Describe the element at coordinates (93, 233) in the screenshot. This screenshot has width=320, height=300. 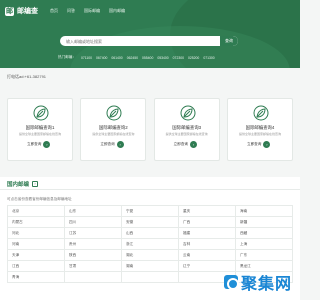
I see `province-cell: 江苏` at that location.